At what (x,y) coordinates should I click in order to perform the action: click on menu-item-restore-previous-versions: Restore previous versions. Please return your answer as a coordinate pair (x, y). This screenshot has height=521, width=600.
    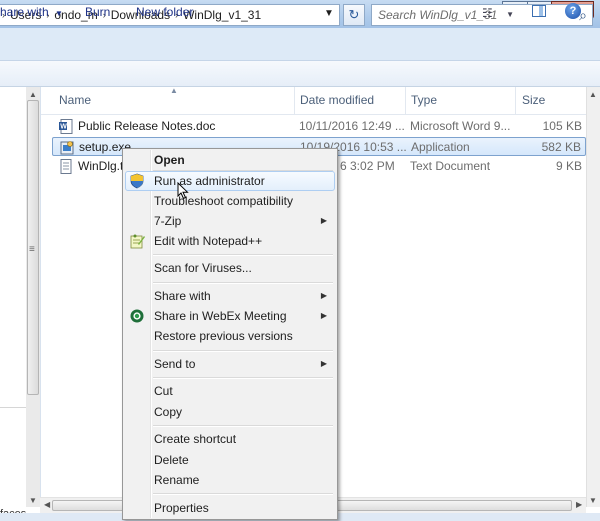
    Looking at the image, I should click on (230, 336).